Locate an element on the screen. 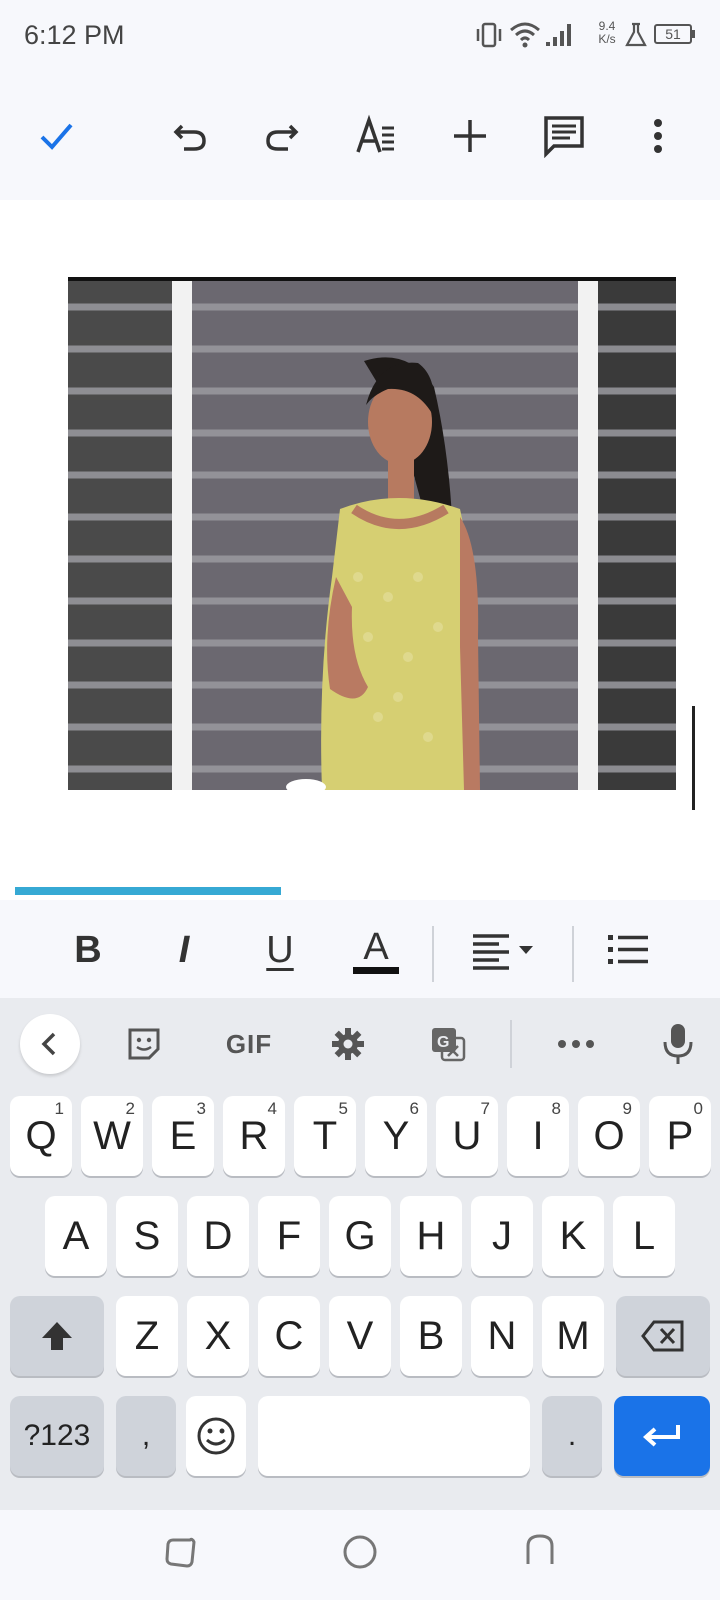  key-a: A is located at coordinates (76, 1236).